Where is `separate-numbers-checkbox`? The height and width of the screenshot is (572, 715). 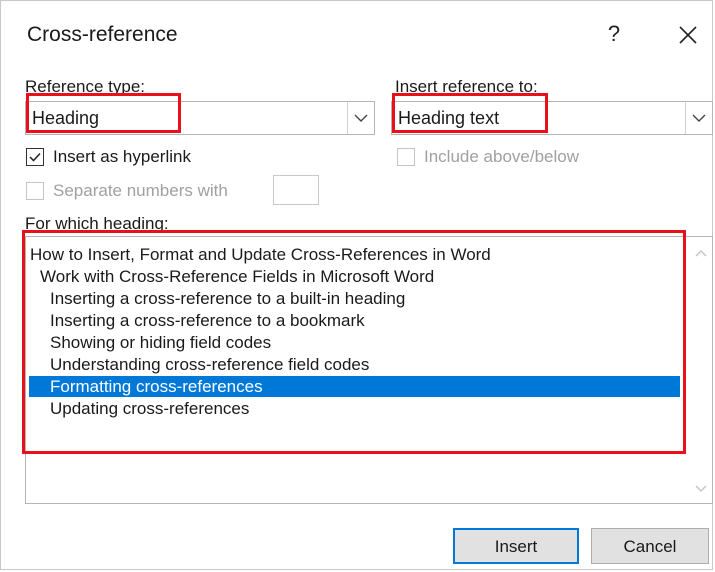 separate-numbers-checkbox is located at coordinates (35, 191).